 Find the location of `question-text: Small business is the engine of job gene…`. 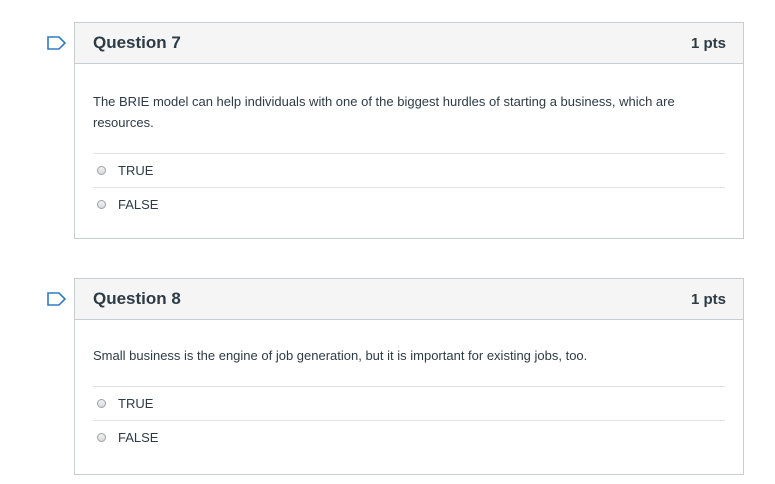

question-text: Small business is the engine of job gene… is located at coordinates (340, 355).